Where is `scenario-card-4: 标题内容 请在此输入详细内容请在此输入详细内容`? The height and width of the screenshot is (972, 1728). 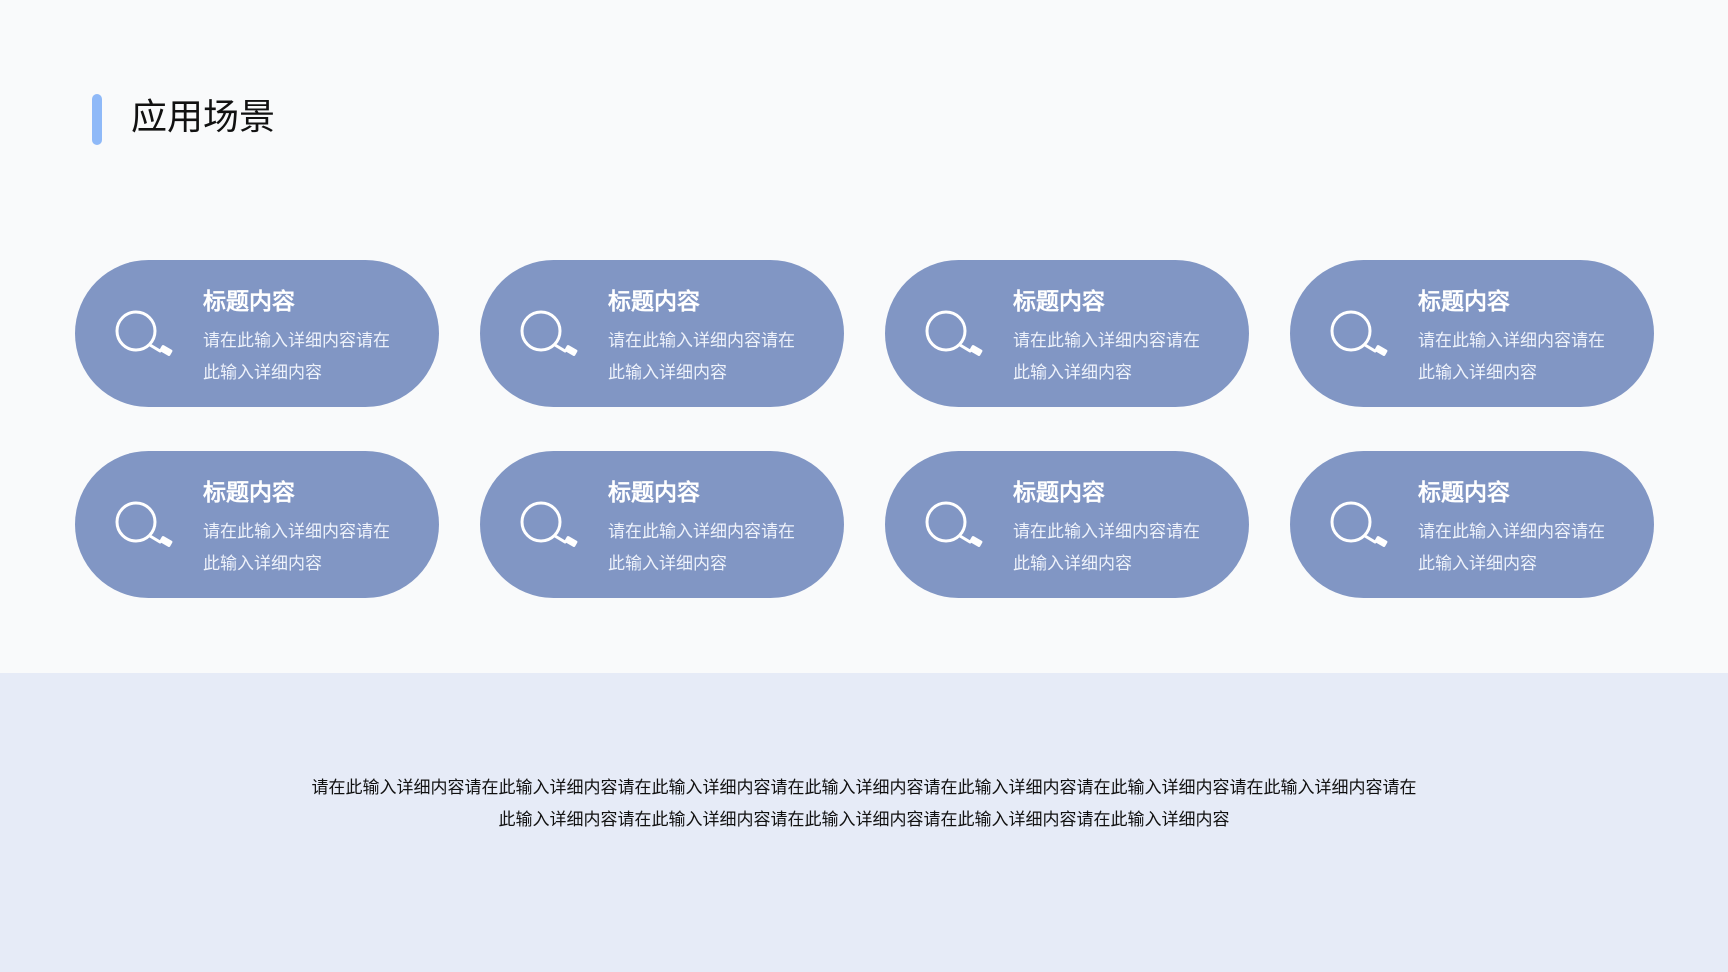 scenario-card-4: 标题内容 请在此输入详细内容请在此输入详细内容 is located at coordinates (1472, 333).